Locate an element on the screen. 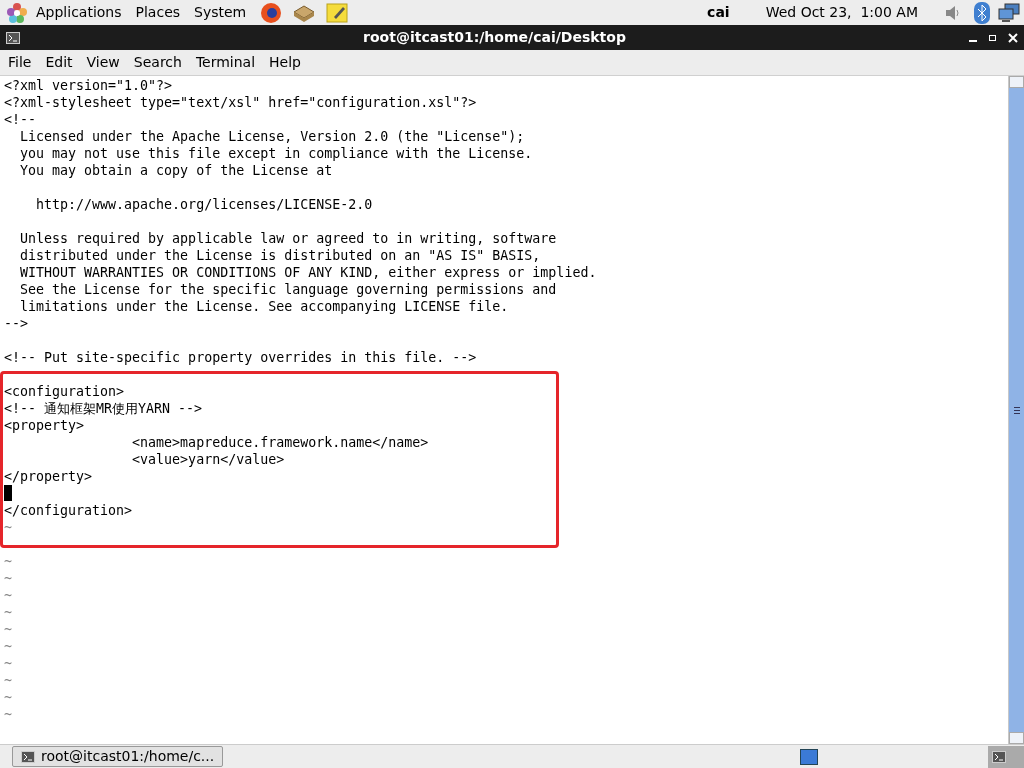  code-line: limitations under the License. See accompanying LICENSE file. is located at coordinates (264, 306).